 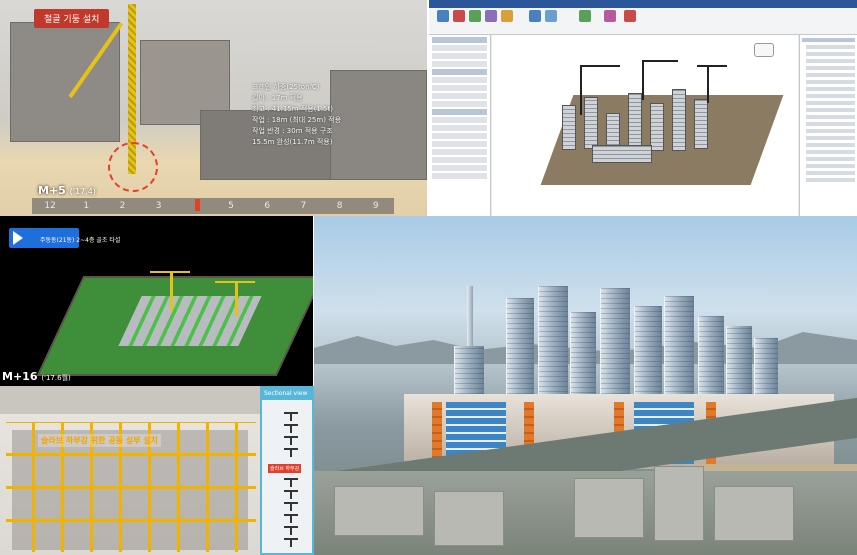 What do you see at coordinates (50, 206) in the screenshot?
I see `timeline-tick: 12` at bounding box center [50, 206].